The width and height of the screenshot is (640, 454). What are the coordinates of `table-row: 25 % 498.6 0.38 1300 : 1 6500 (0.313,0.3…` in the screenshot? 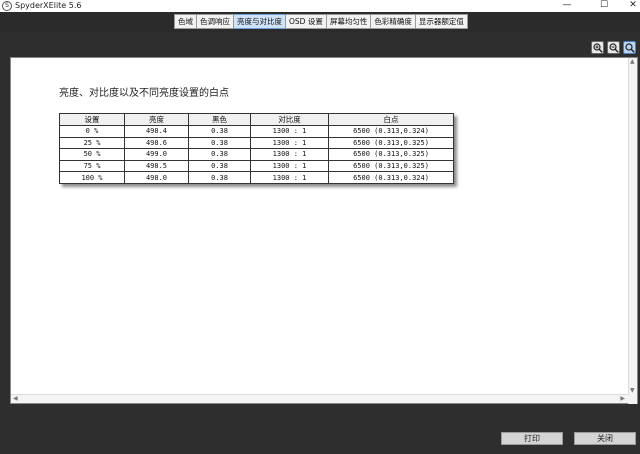 It's located at (256, 143).